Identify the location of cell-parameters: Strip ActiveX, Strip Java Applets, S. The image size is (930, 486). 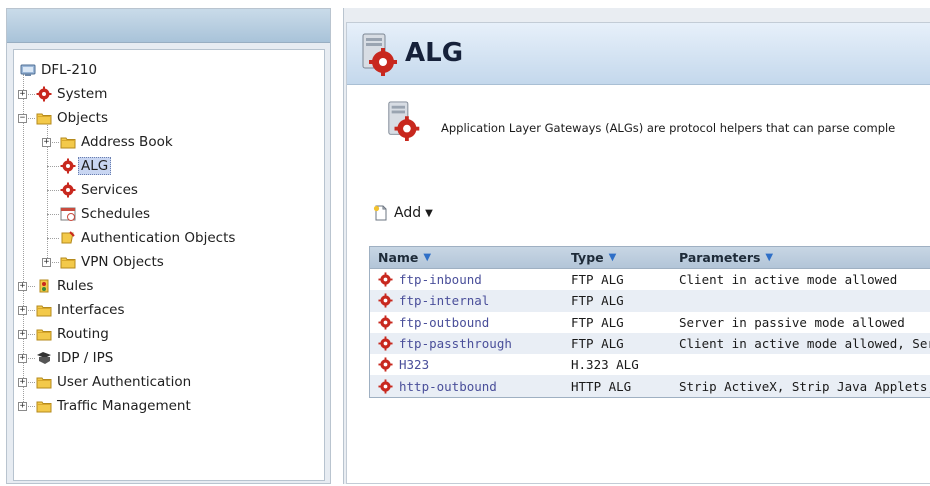
(804, 386).